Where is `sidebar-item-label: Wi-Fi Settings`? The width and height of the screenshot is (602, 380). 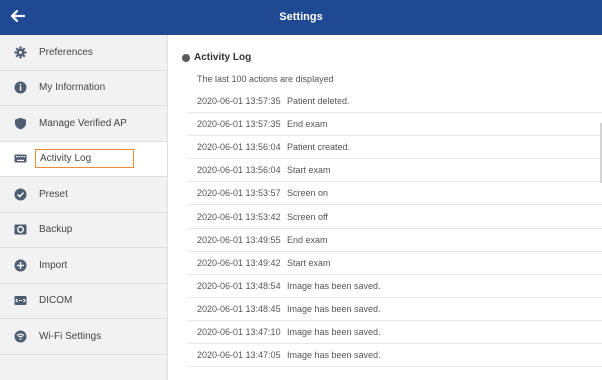 sidebar-item-label: Wi-Fi Settings is located at coordinates (70, 336).